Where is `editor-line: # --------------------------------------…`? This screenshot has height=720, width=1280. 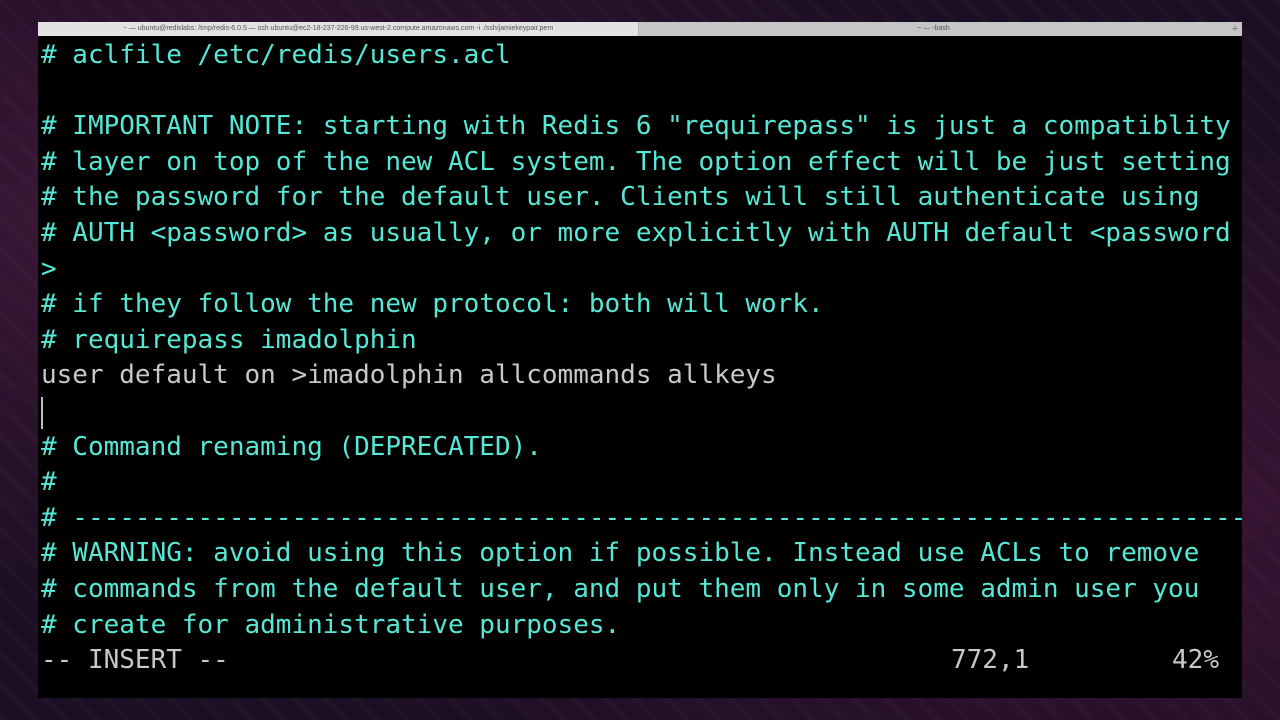 editor-line: # --------------------------------------… is located at coordinates (641, 519).